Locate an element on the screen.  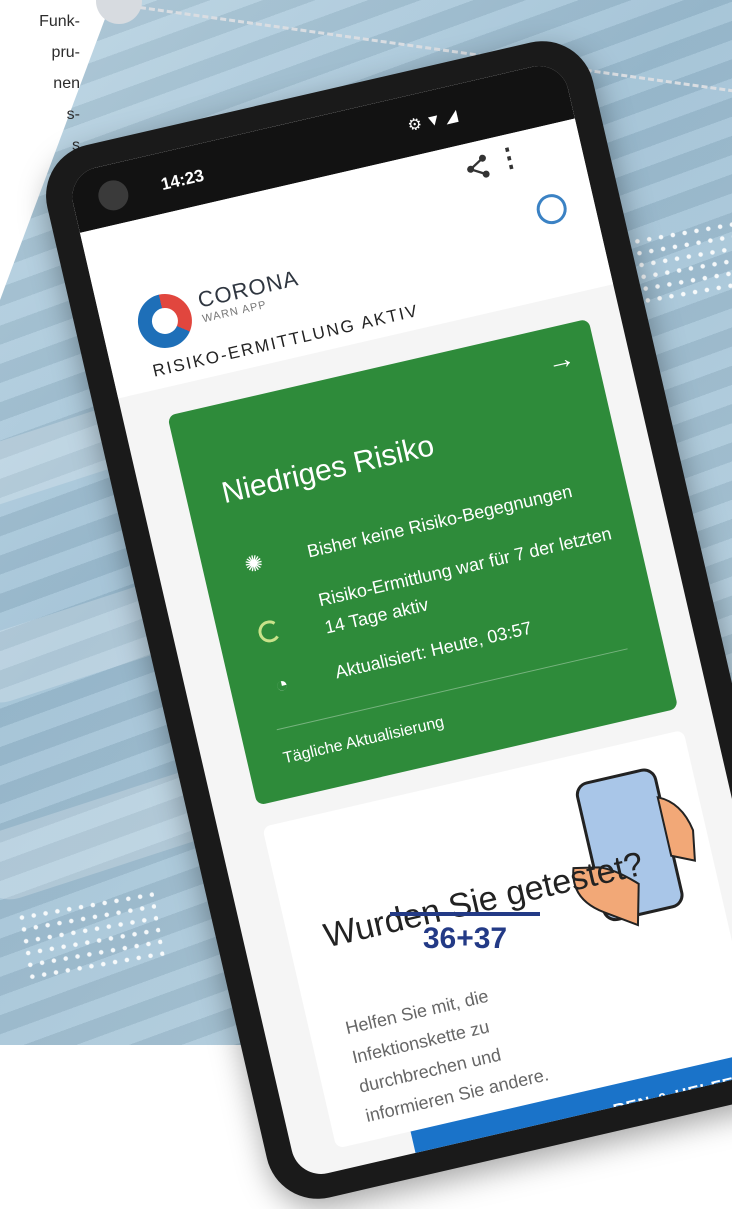
progress-ring-icon is located at coordinates (270, 634).